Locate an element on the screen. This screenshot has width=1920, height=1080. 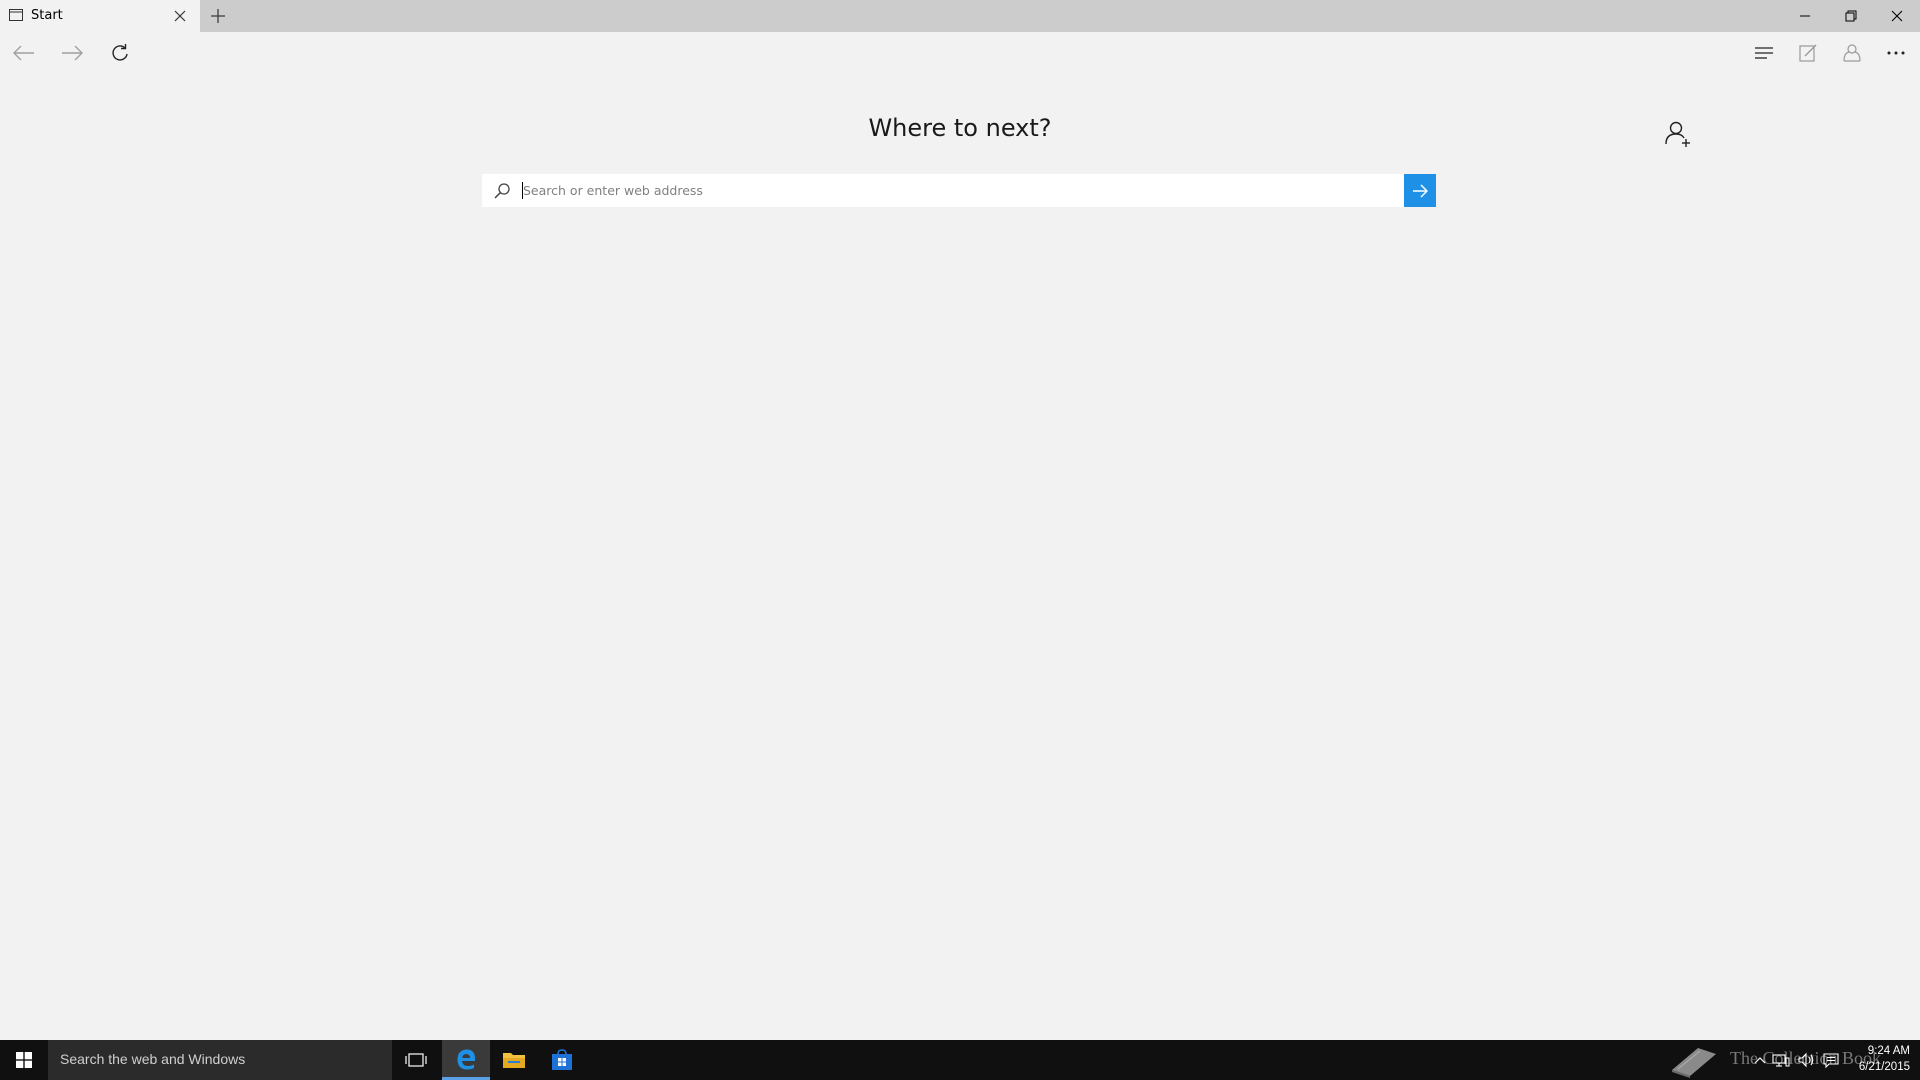
volume-icon is located at coordinates (1806, 1060).